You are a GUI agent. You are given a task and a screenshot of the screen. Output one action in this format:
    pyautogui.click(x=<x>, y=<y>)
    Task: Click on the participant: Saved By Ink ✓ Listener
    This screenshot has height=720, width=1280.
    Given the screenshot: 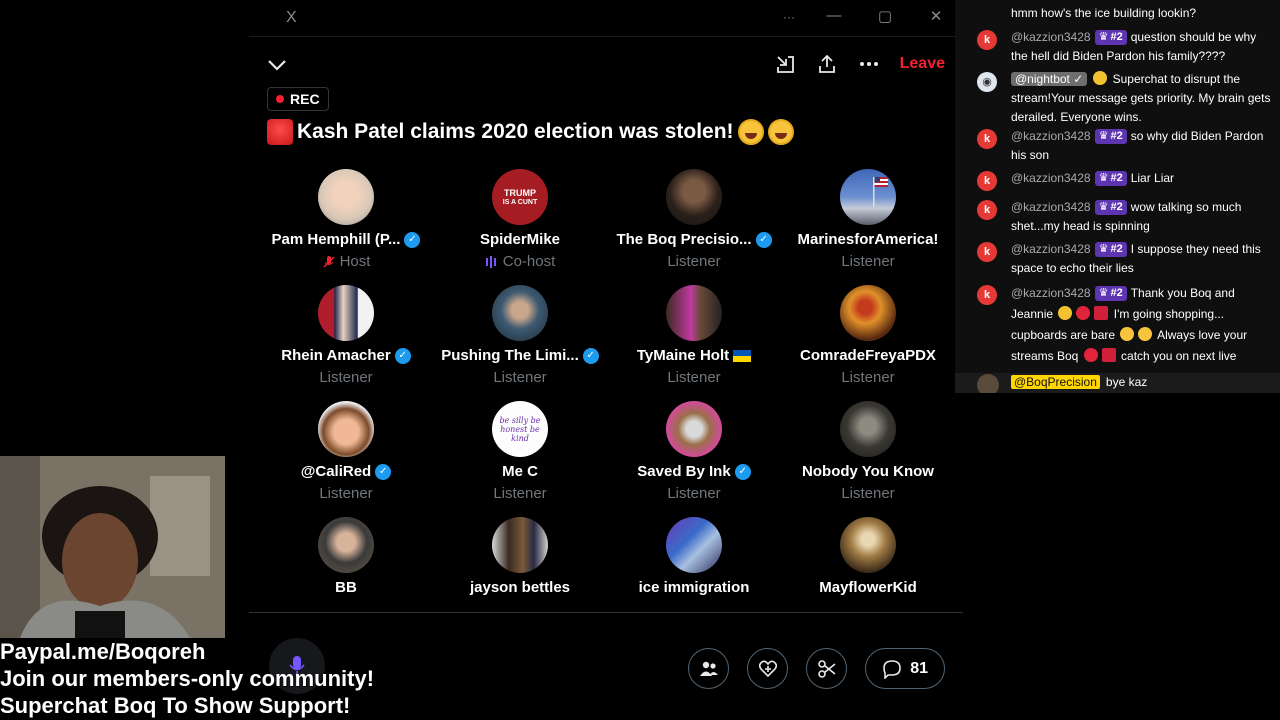 What is the action you would take?
    pyautogui.click(x=694, y=451)
    